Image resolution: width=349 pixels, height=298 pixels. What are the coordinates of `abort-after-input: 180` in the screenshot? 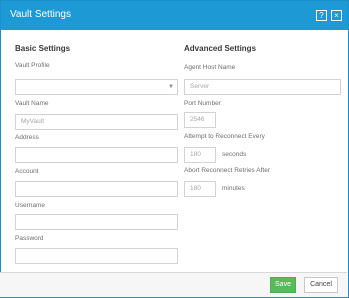 It's located at (200, 189).